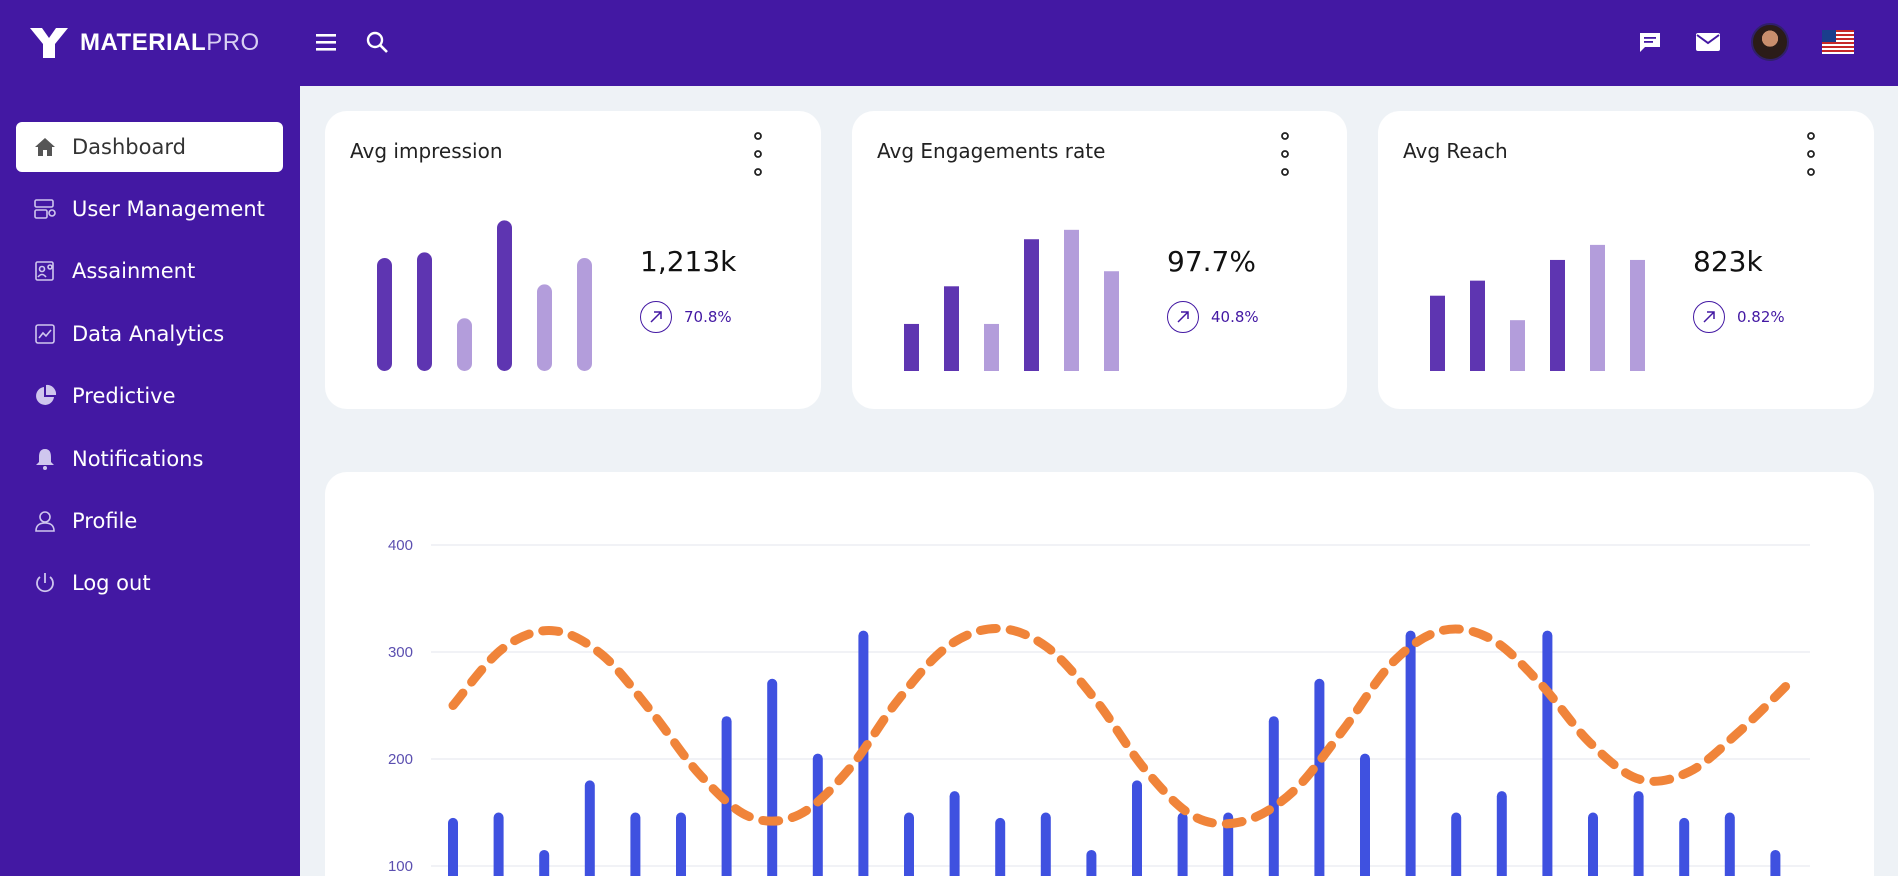  What do you see at coordinates (45, 396) in the screenshot?
I see `pie-chart-icon` at bounding box center [45, 396].